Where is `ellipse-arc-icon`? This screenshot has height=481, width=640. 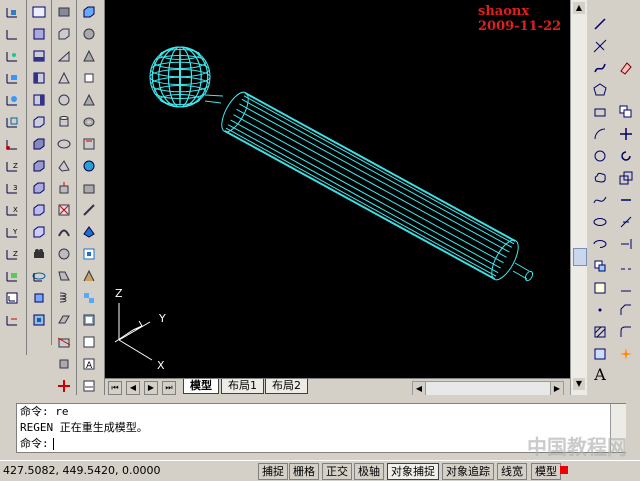
ellipse-arc-icon is located at coordinates (600, 244).